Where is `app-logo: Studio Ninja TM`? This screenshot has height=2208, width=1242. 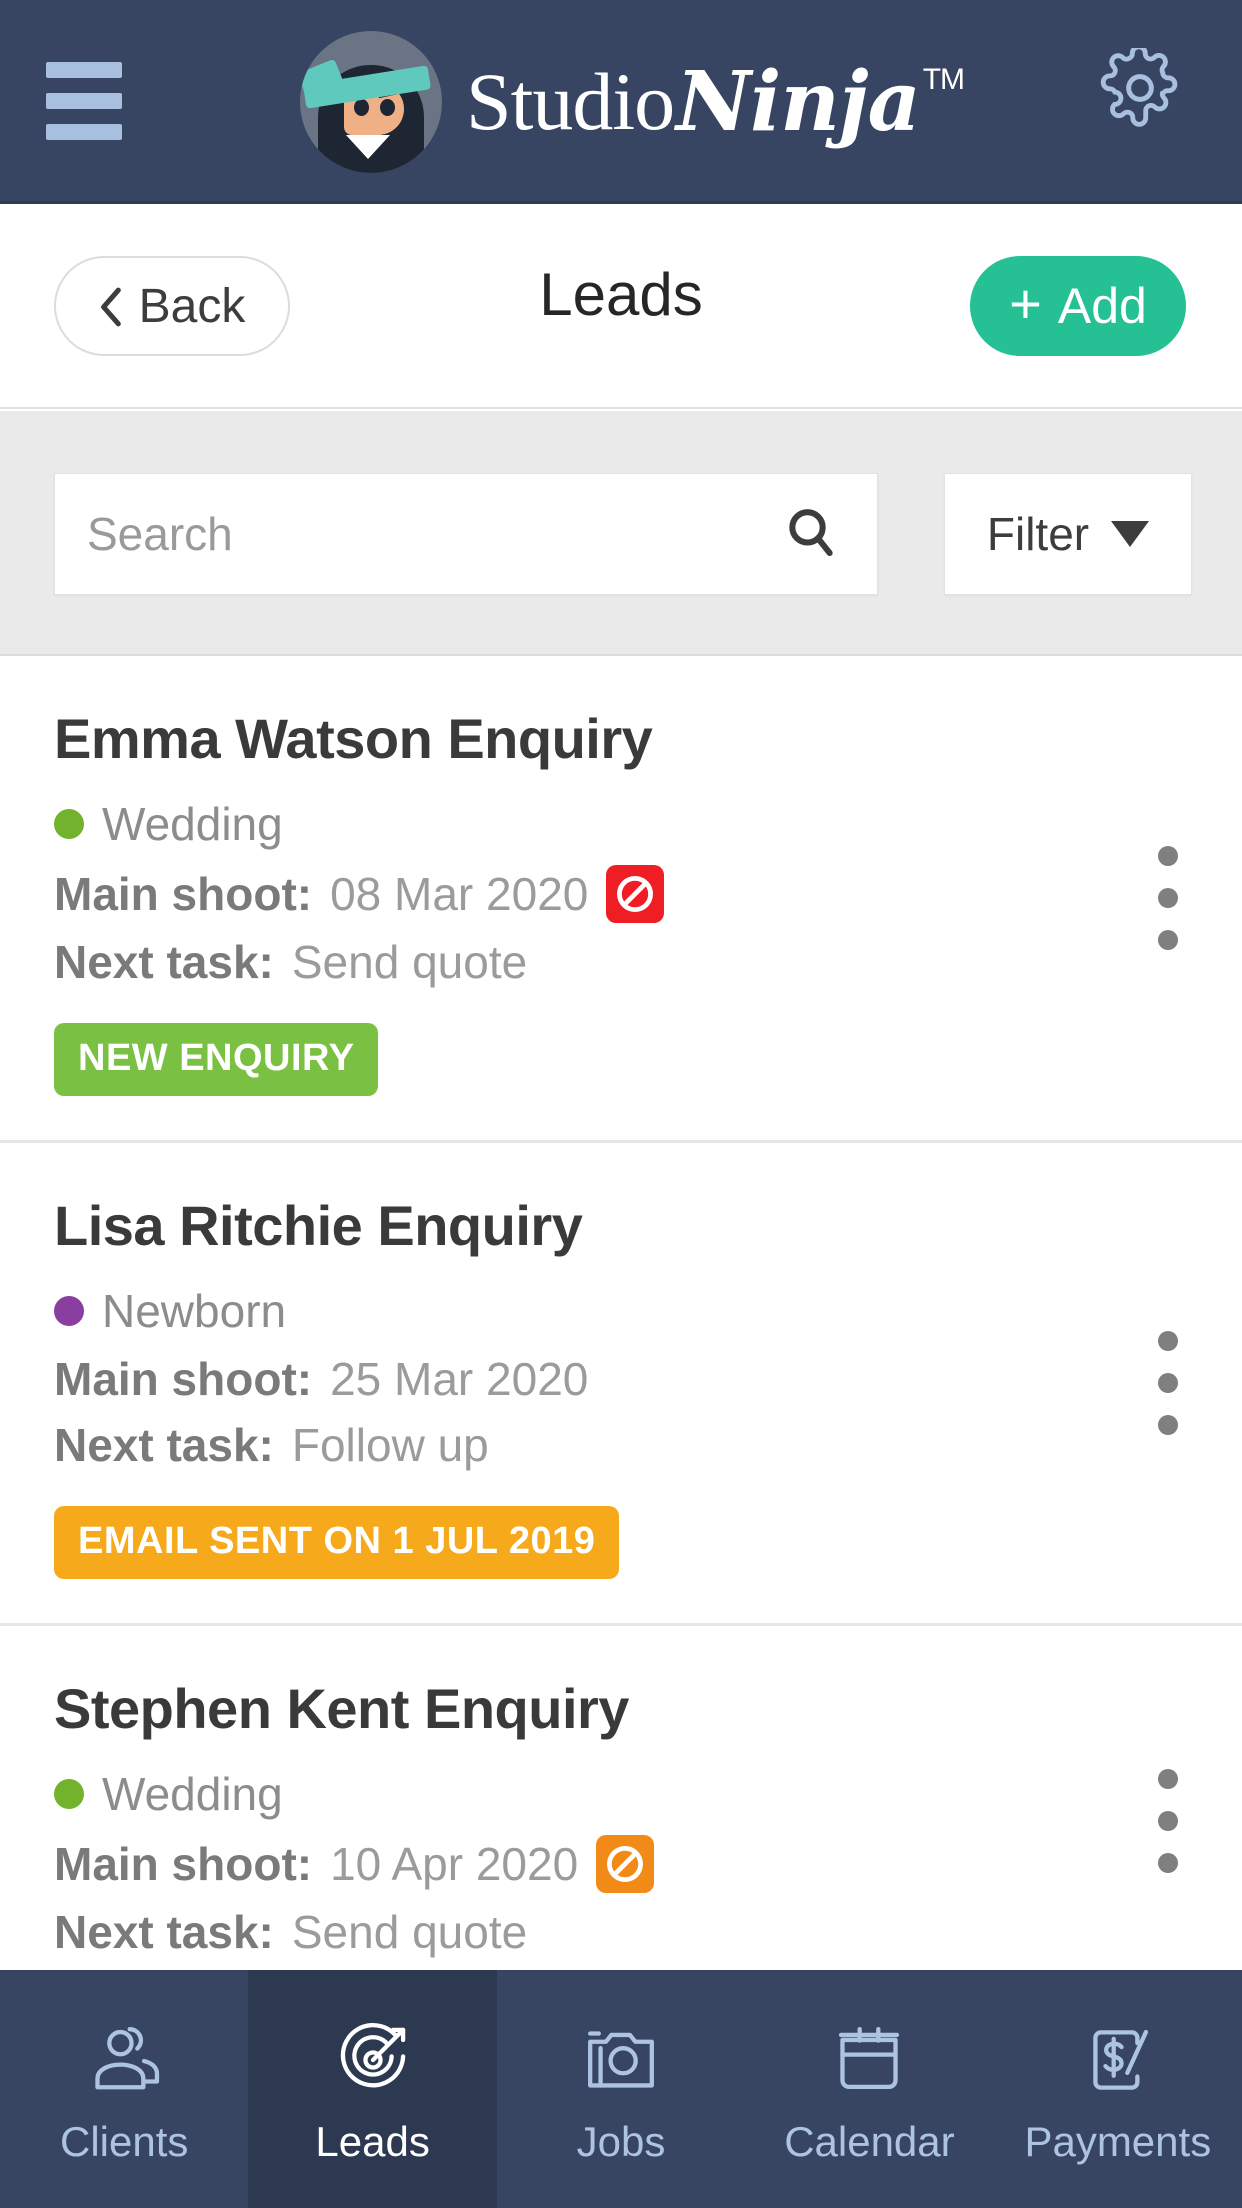 app-logo: Studio Ninja TM is located at coordinates (632, 102).